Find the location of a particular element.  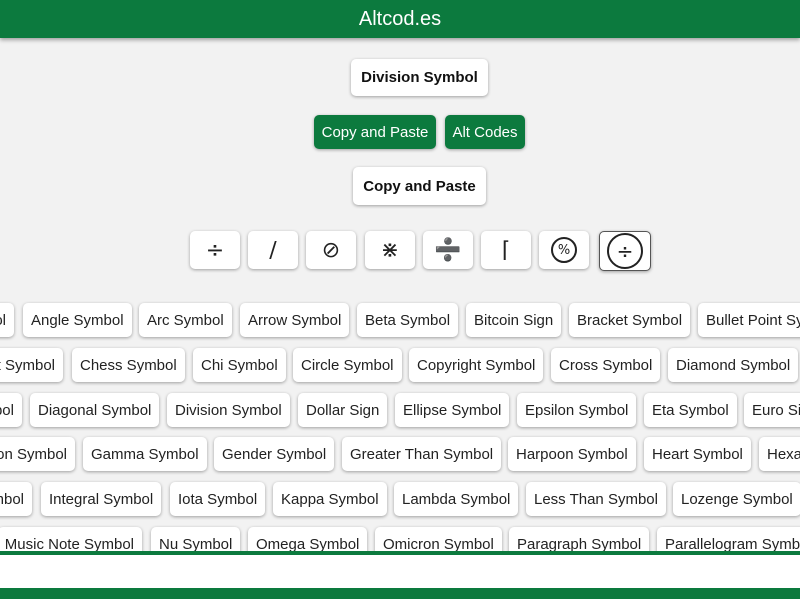

chip-greater-than-symbol: Greater Than Symbol is located at coordinates (422, 454).